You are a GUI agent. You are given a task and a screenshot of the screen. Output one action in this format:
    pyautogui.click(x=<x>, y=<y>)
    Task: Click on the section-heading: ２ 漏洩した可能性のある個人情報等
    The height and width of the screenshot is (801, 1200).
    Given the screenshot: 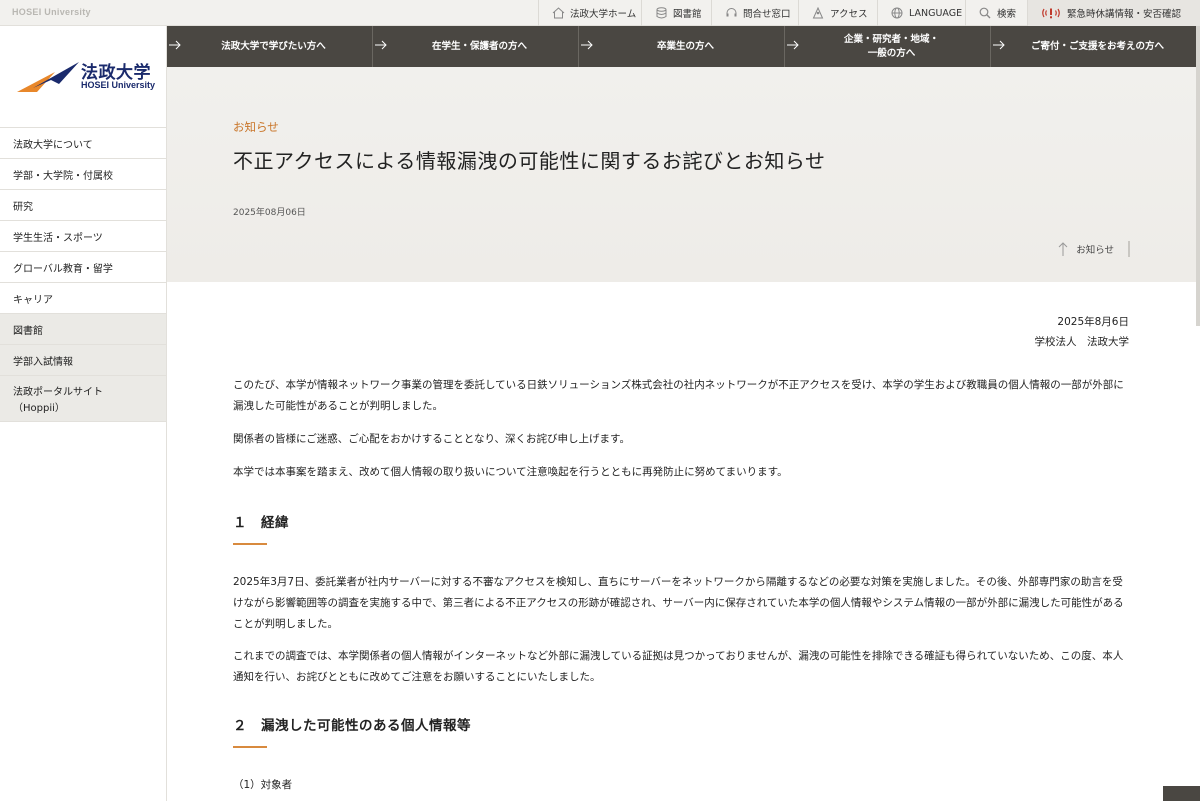 What is the action you would take?
    pyautogui.click(x=352, y=726)
    